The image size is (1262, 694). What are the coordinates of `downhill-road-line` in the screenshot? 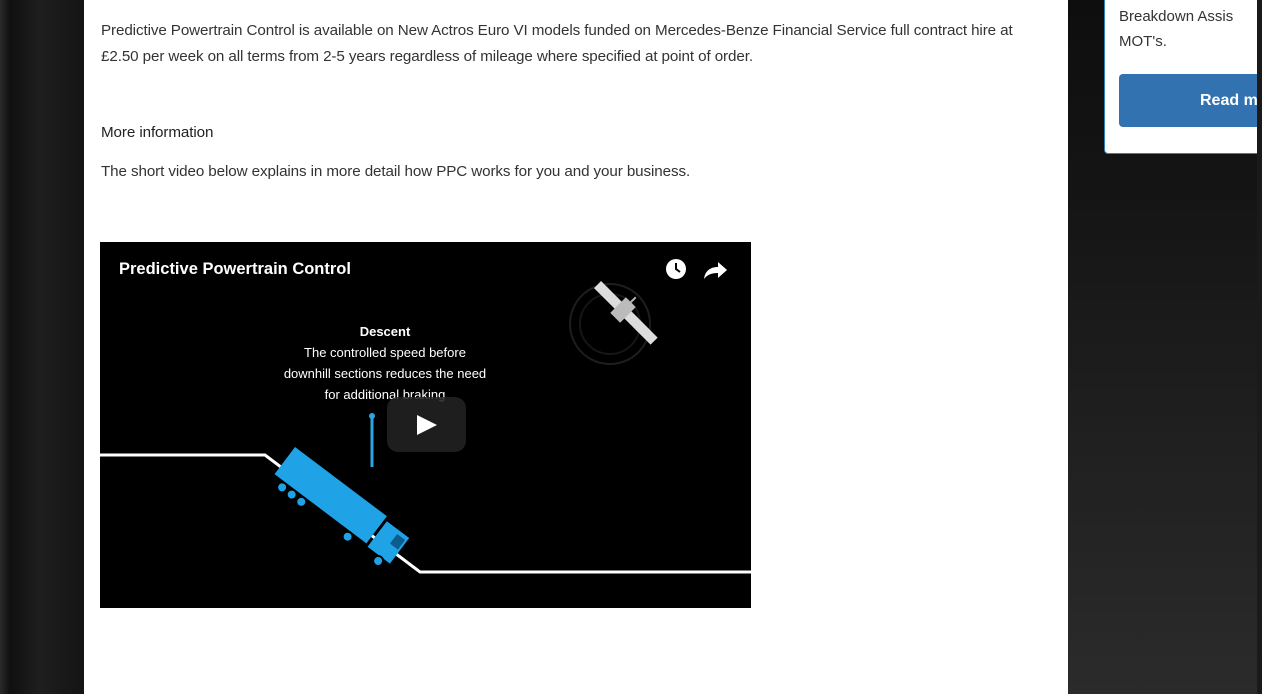 It's located at (425, 513).